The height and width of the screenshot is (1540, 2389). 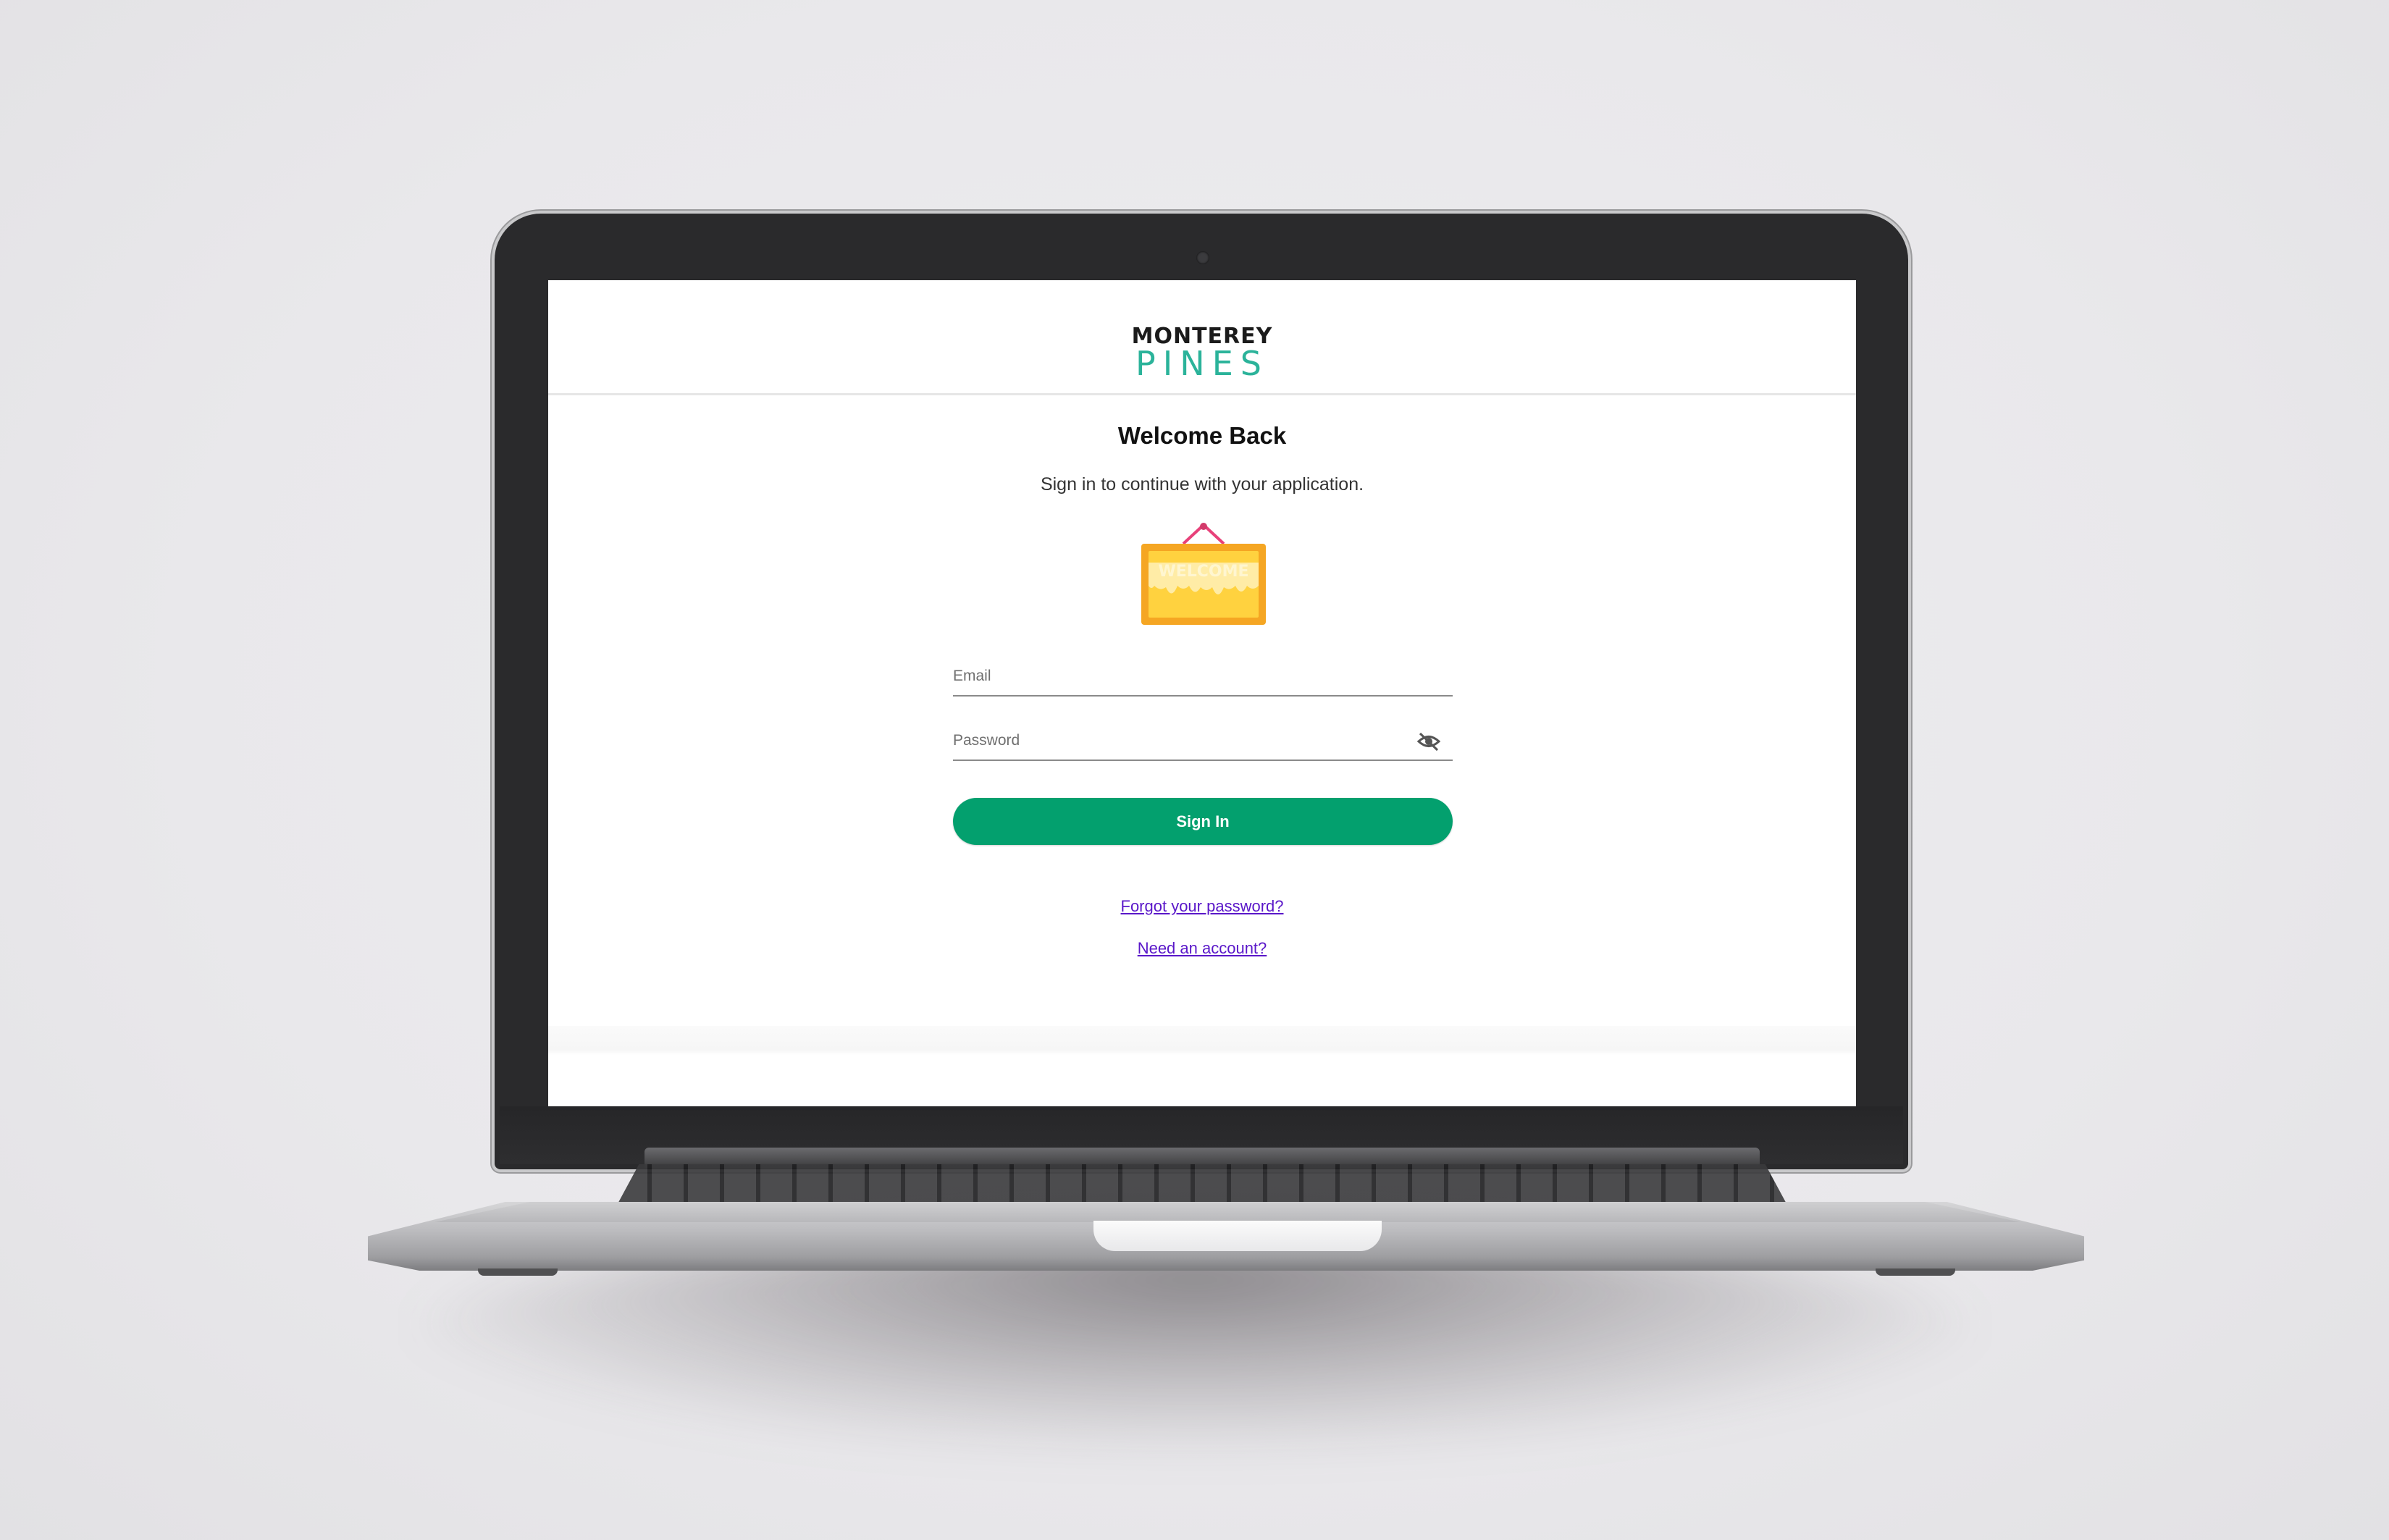 I want to click on webcam, so click(x=1202, y=257).